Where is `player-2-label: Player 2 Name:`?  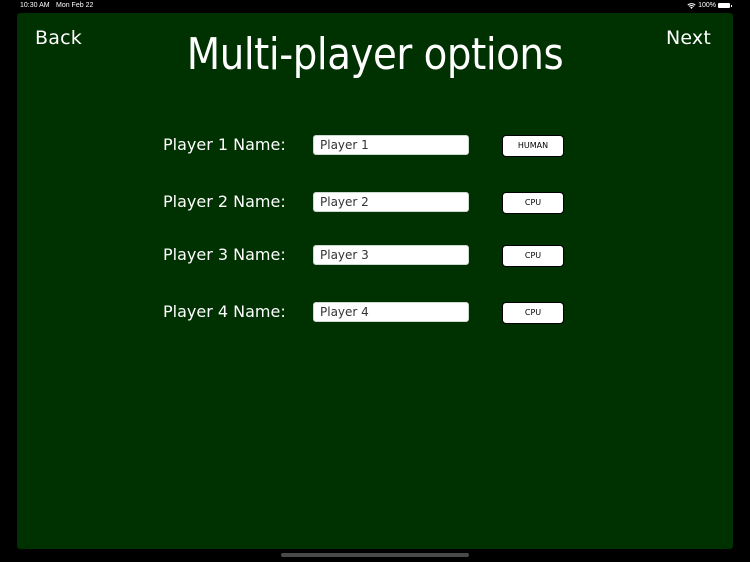 player-2-label: Player 2 Name: is located at coordinates (224, 201).